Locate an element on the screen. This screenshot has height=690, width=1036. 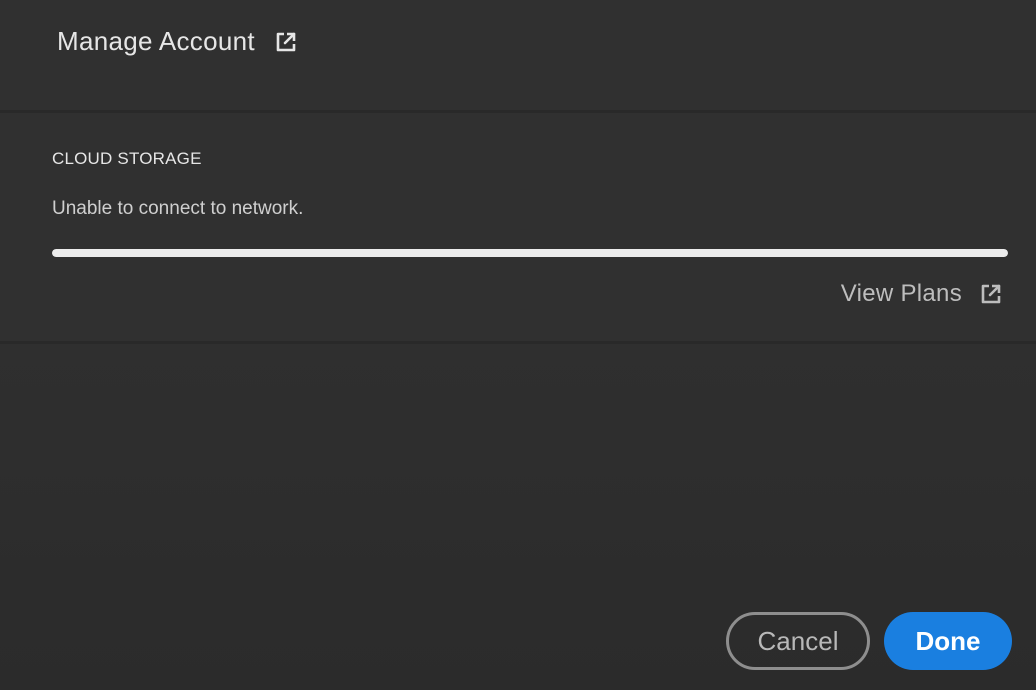
storage-usage-bar is located at coordinates (530, 253).